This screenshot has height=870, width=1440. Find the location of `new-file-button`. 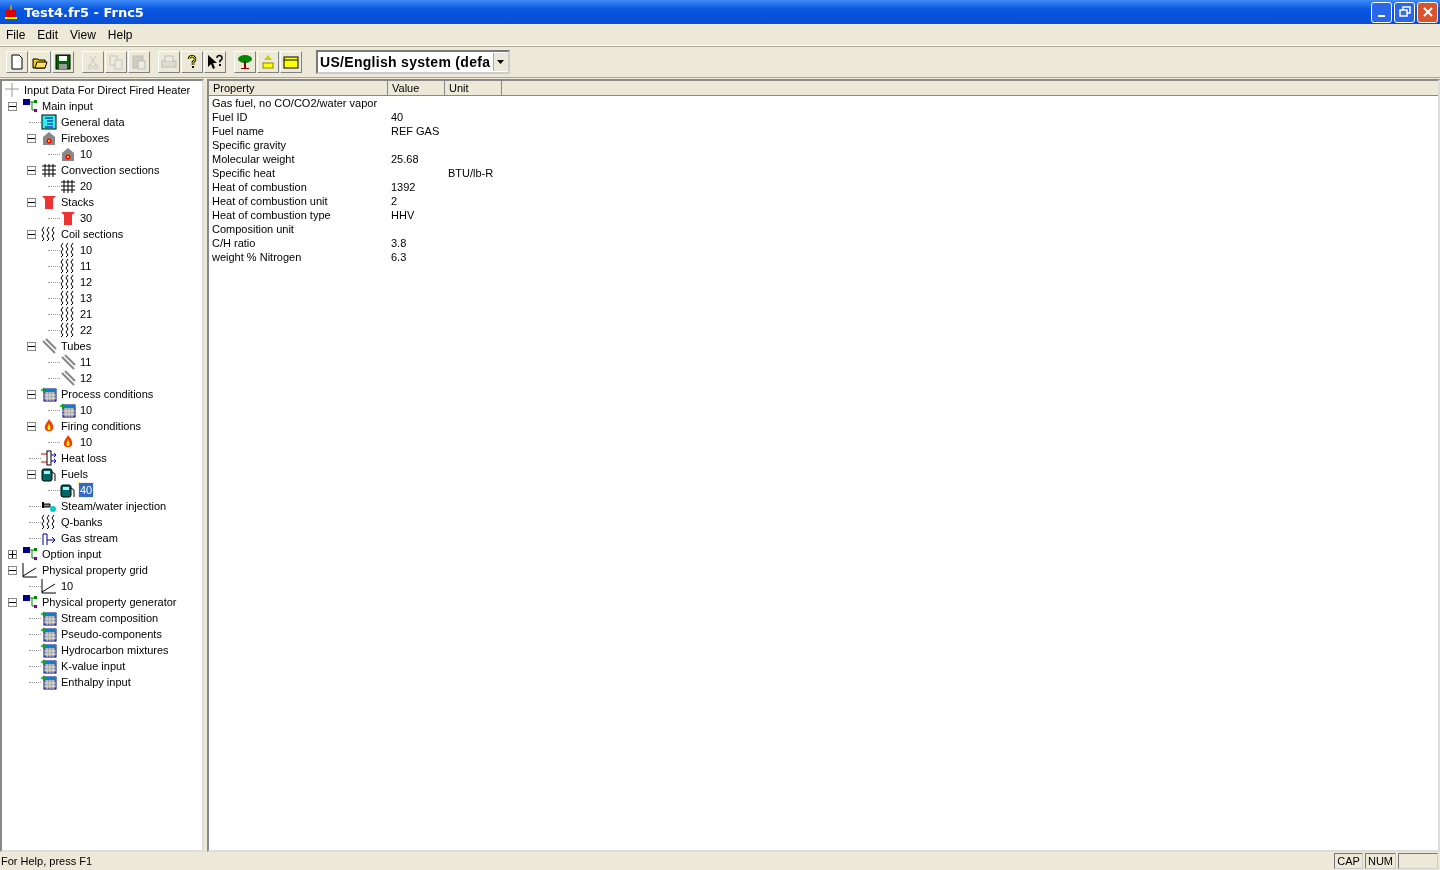

new-file-button is located at coordinates (17, 62).